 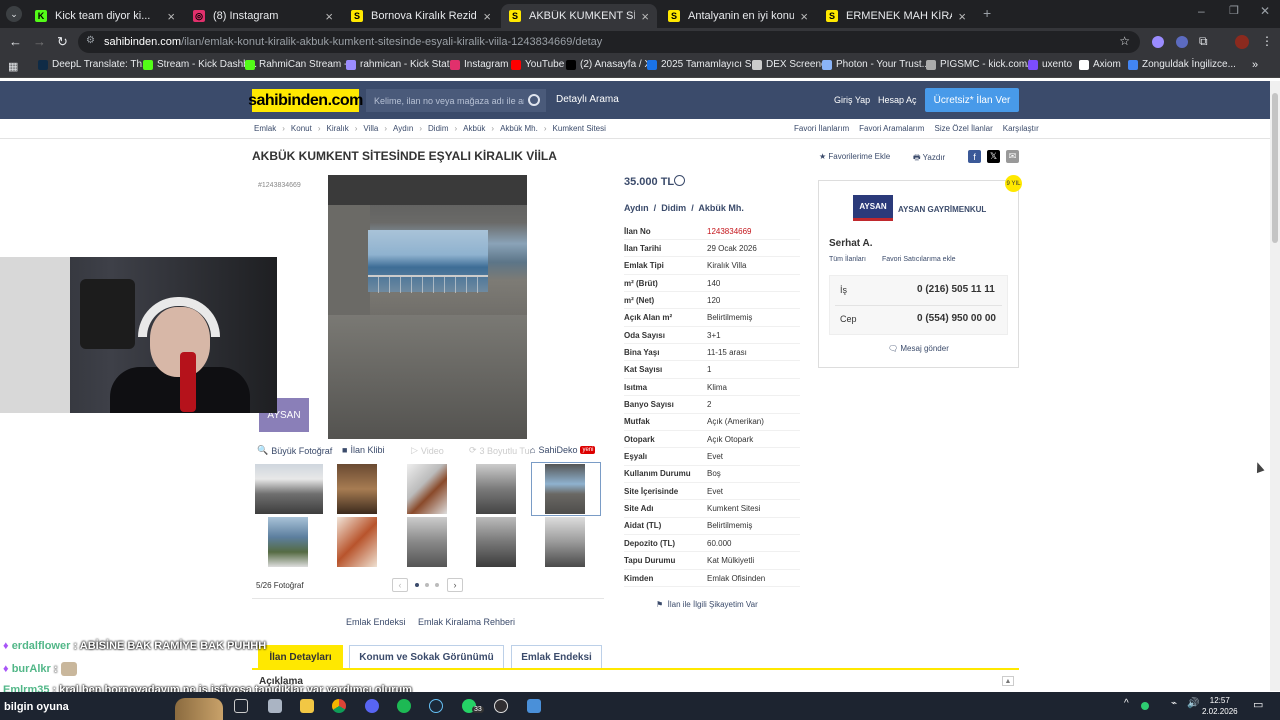 I want to click on browser-tab: S Antalyanin en iyi konumunda 1 ×, so click(x=738, y=16).